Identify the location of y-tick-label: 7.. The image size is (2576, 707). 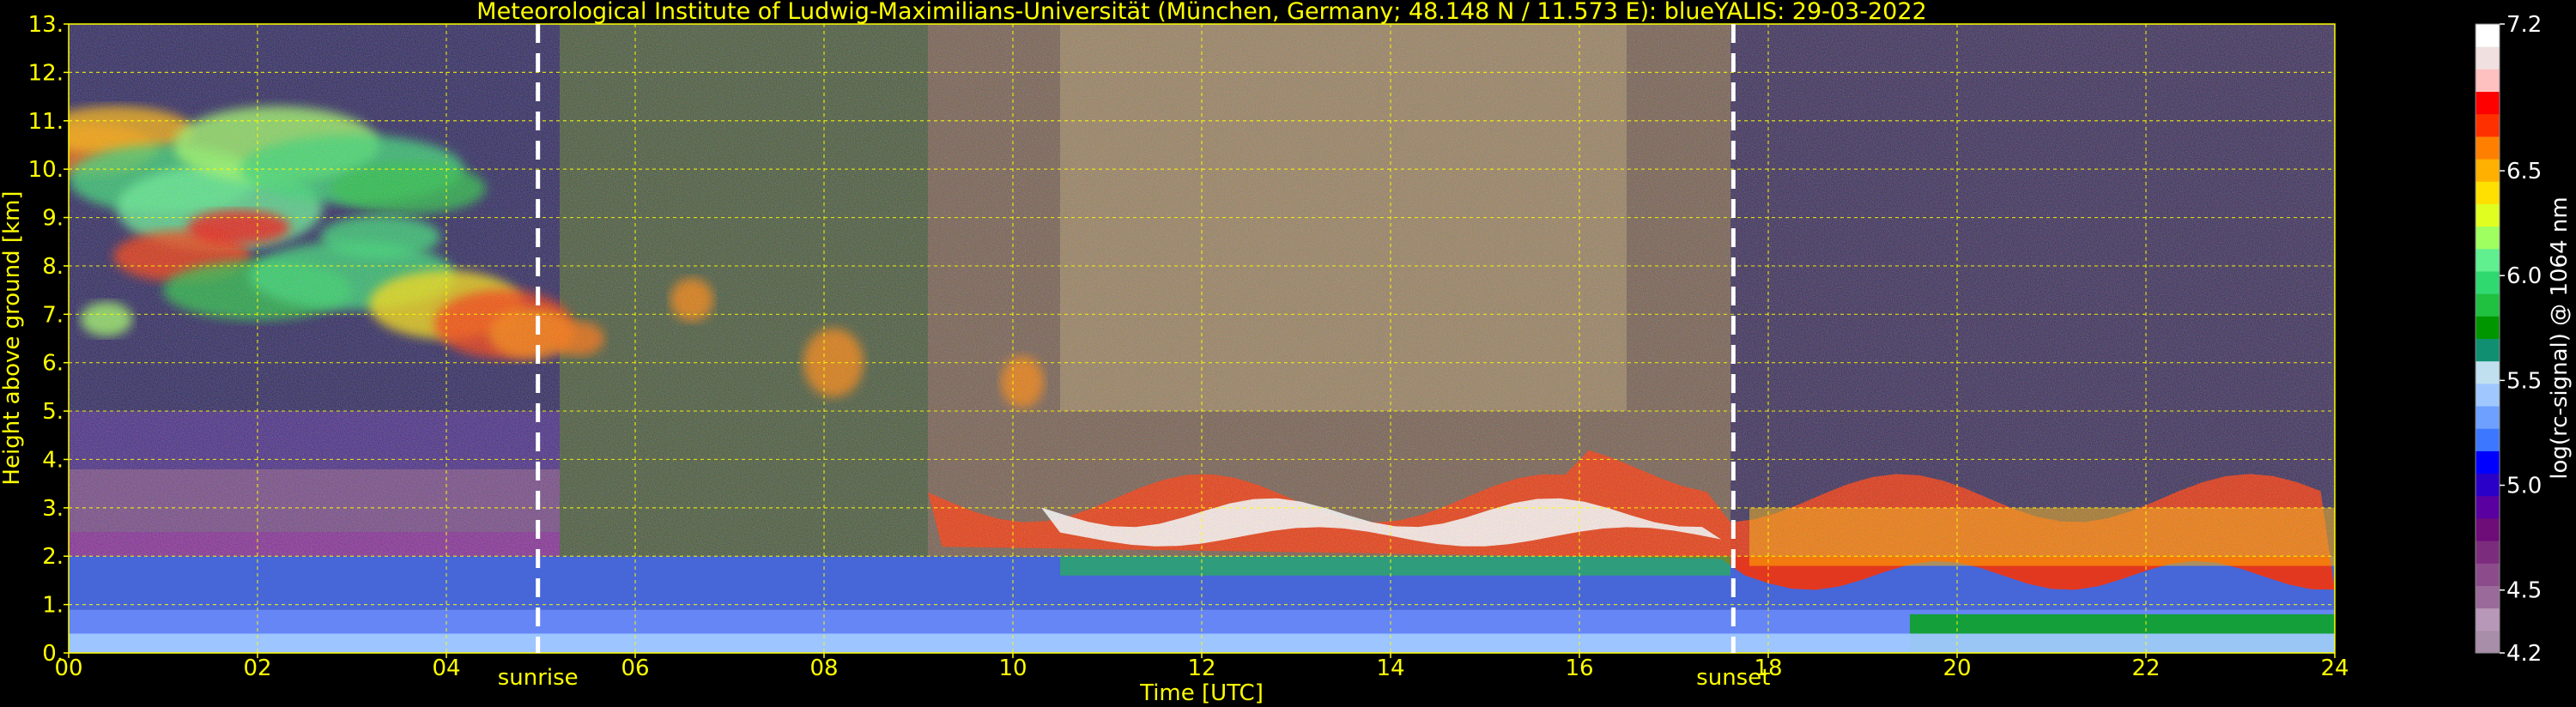
(53, 315).